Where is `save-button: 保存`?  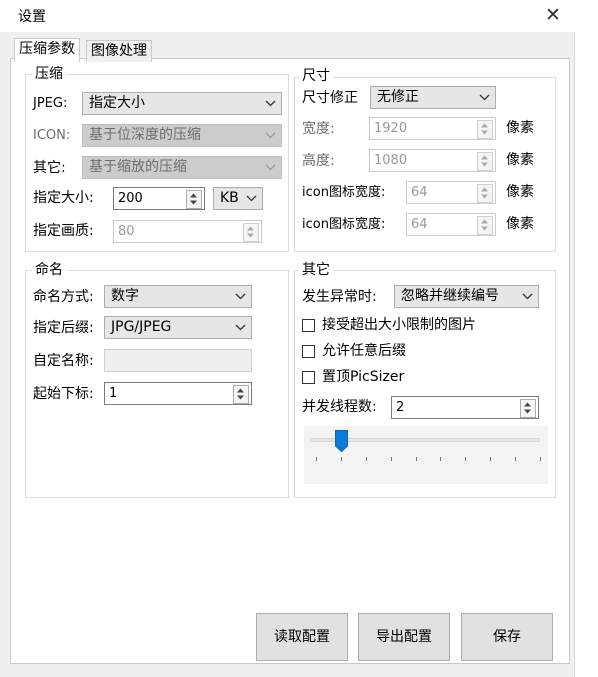
save-button: 保存 is located at coordinates (507, 637).